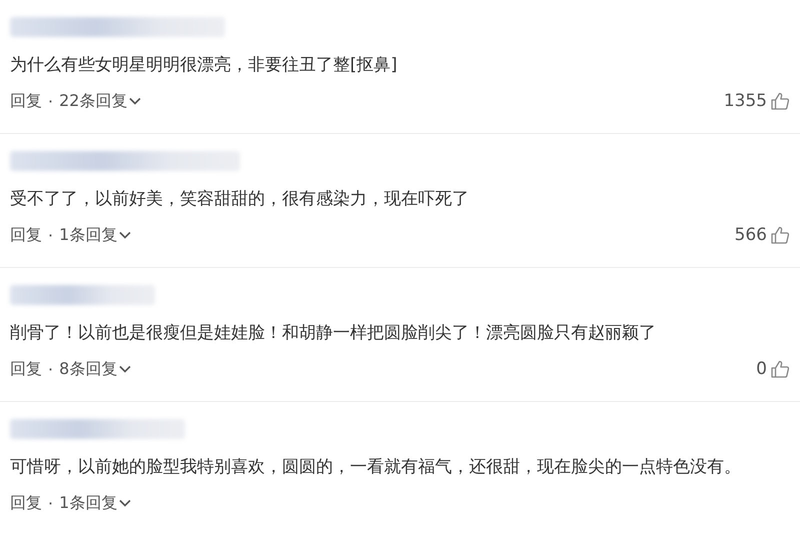 The image size is (800, 533). What do you see at coordinates (761, 369) in the screenshot?
I see `like-count: 0` at bounding box center [761, 369].